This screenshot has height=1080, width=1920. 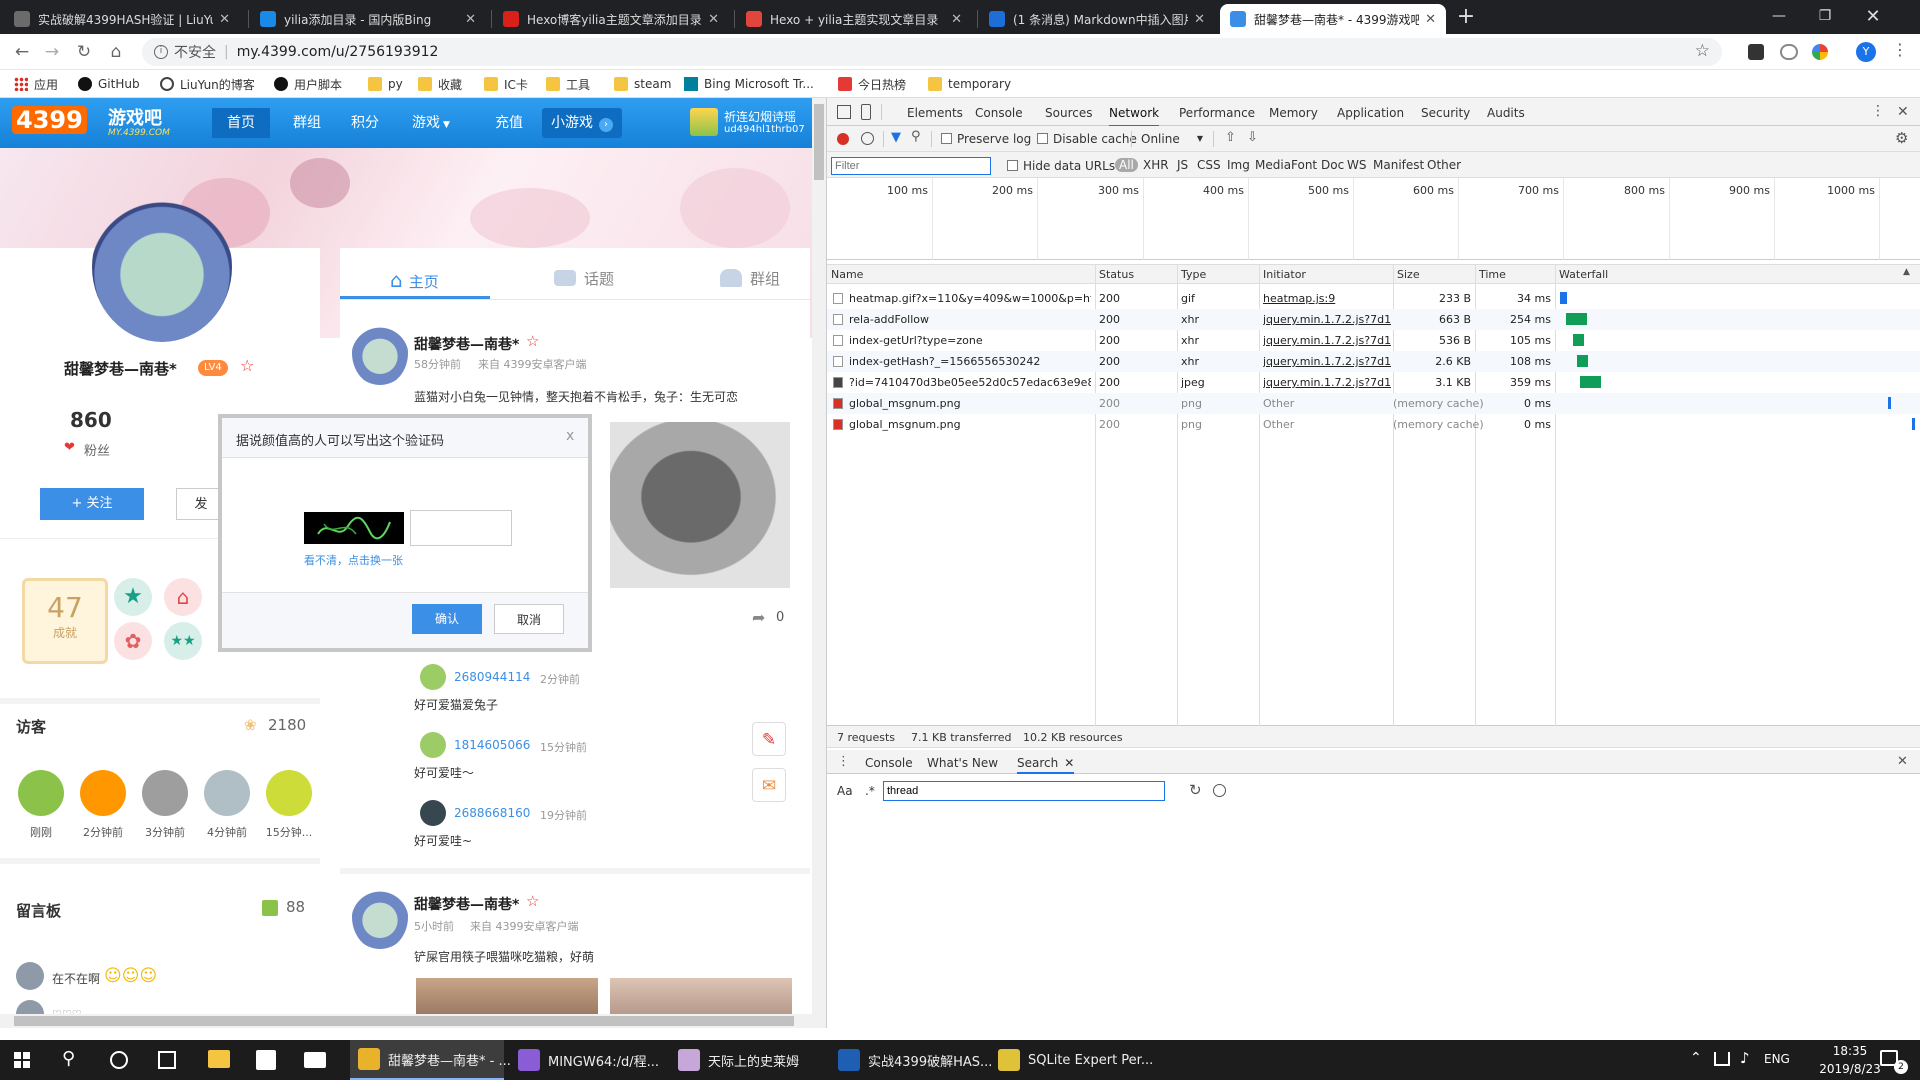 What do you see at coordinates (492, 813) in the screenshot?
I see `comment-user: 2688668160` at bounding box center [492, 813].